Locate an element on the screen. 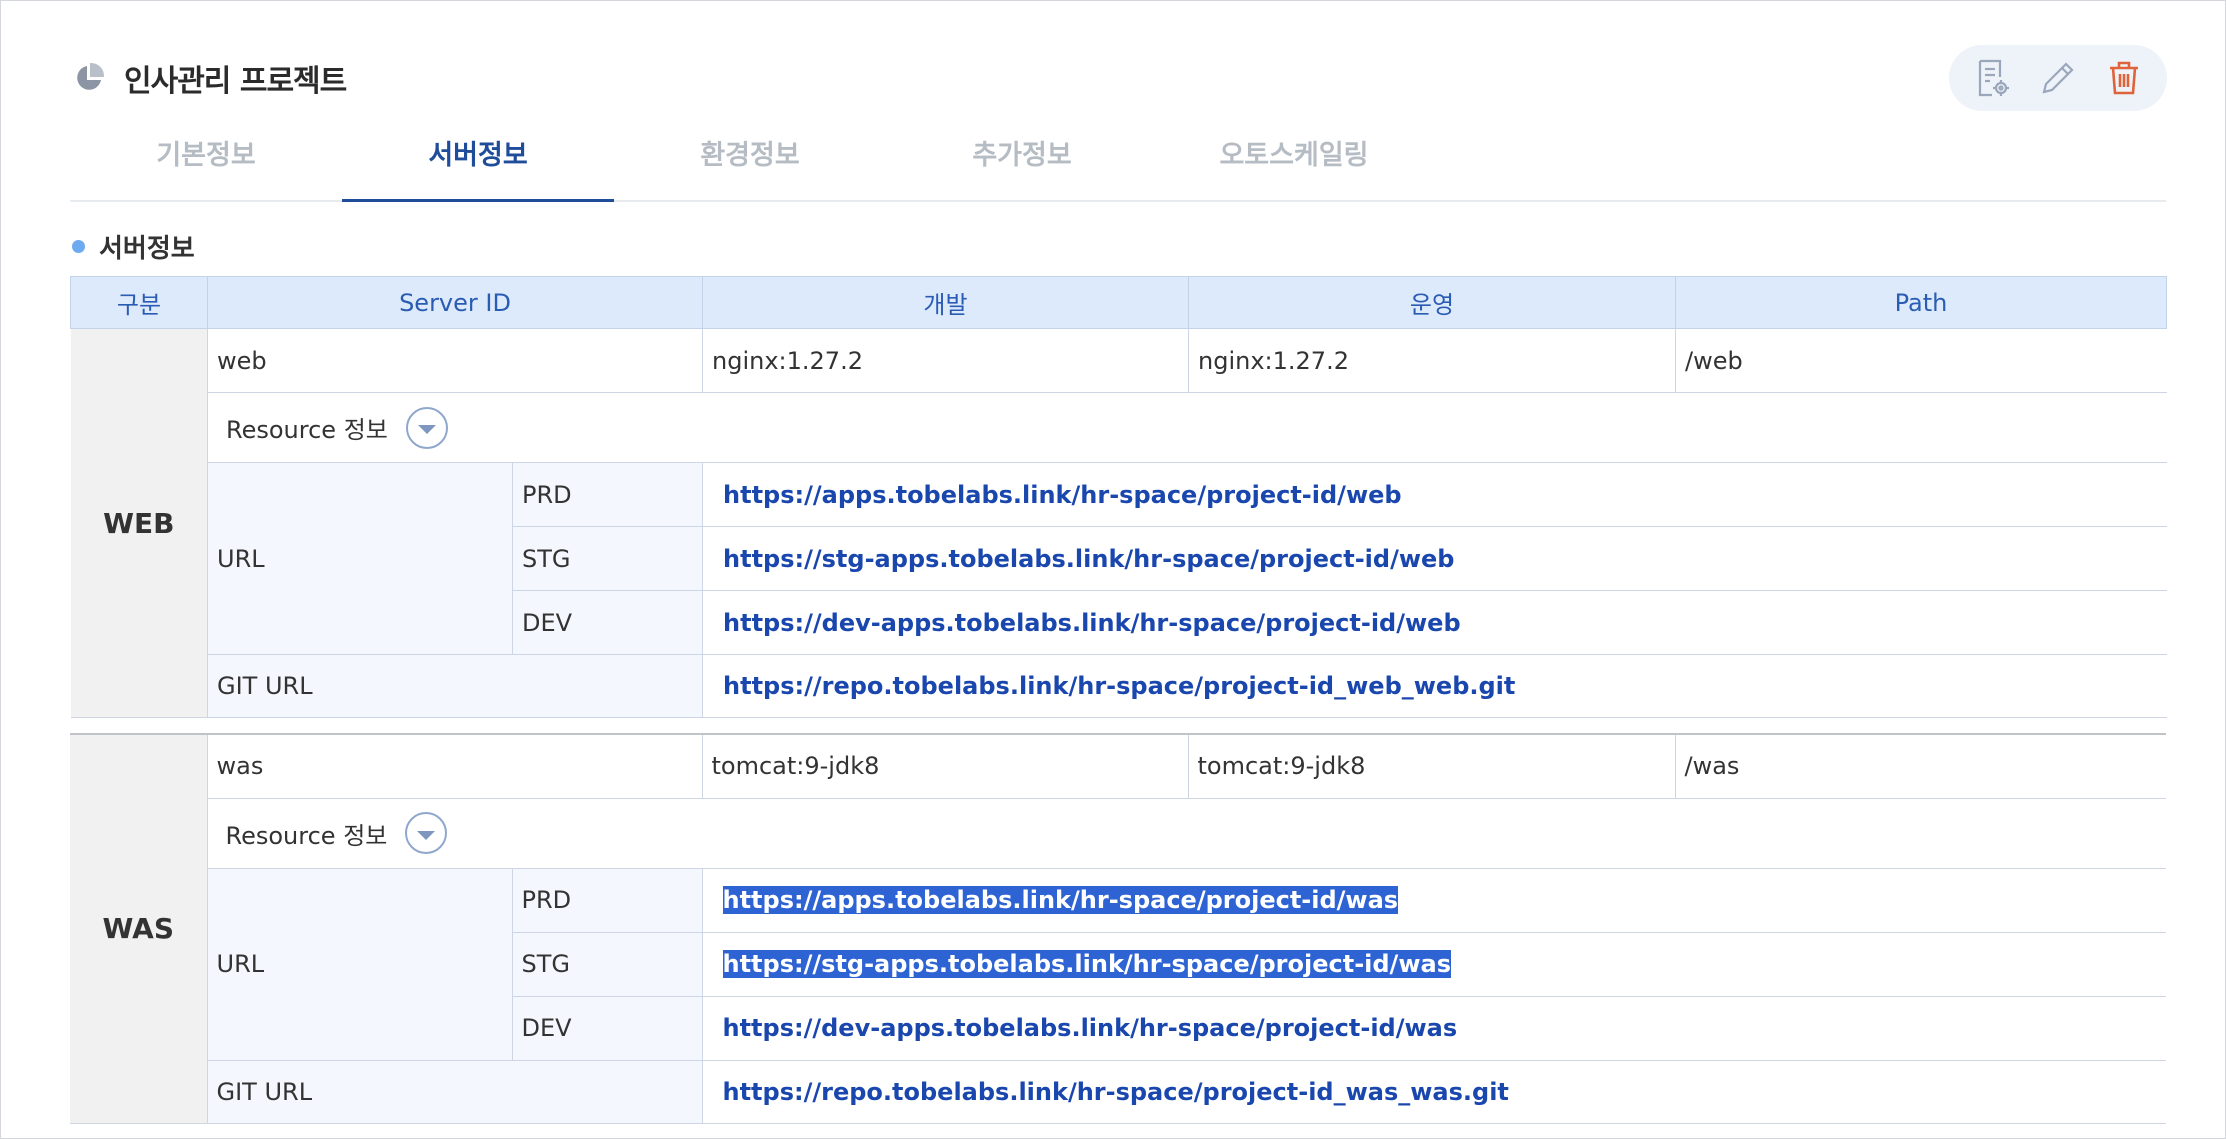  server-id-cell: web is located at coordinates (455, 360).